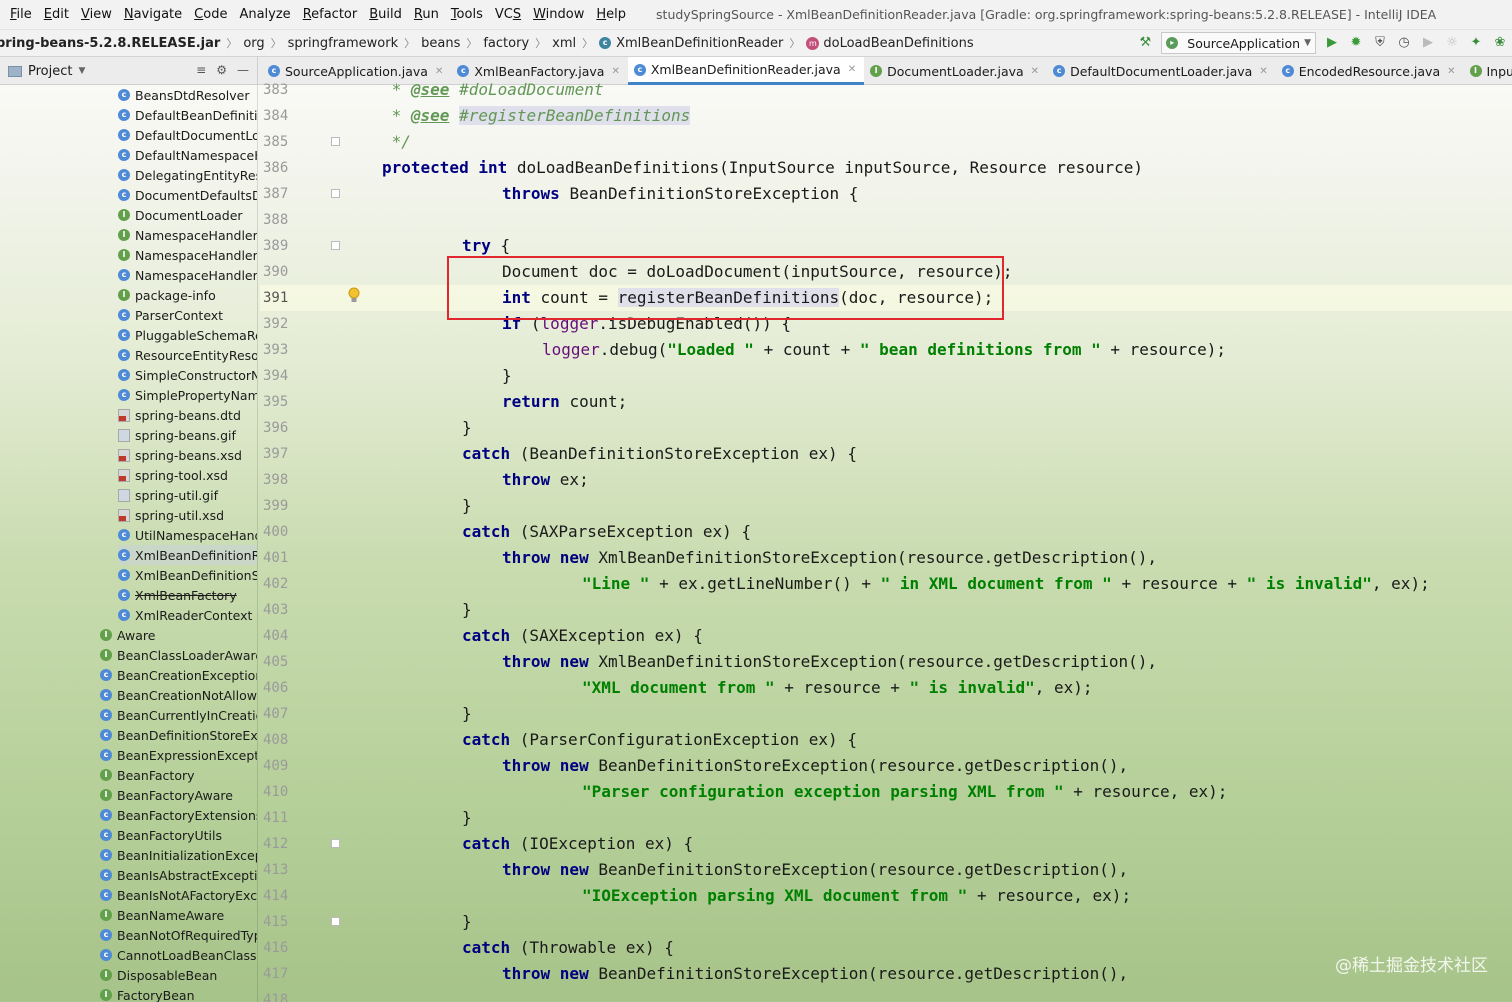 The height and width of the screenshot is (1002, 1512). Describe the element at coordinates (110, 43) in the screenshot. I see `breadcrumb-item: pring-beans-5.2.8.RELEASE.jar` at that location.